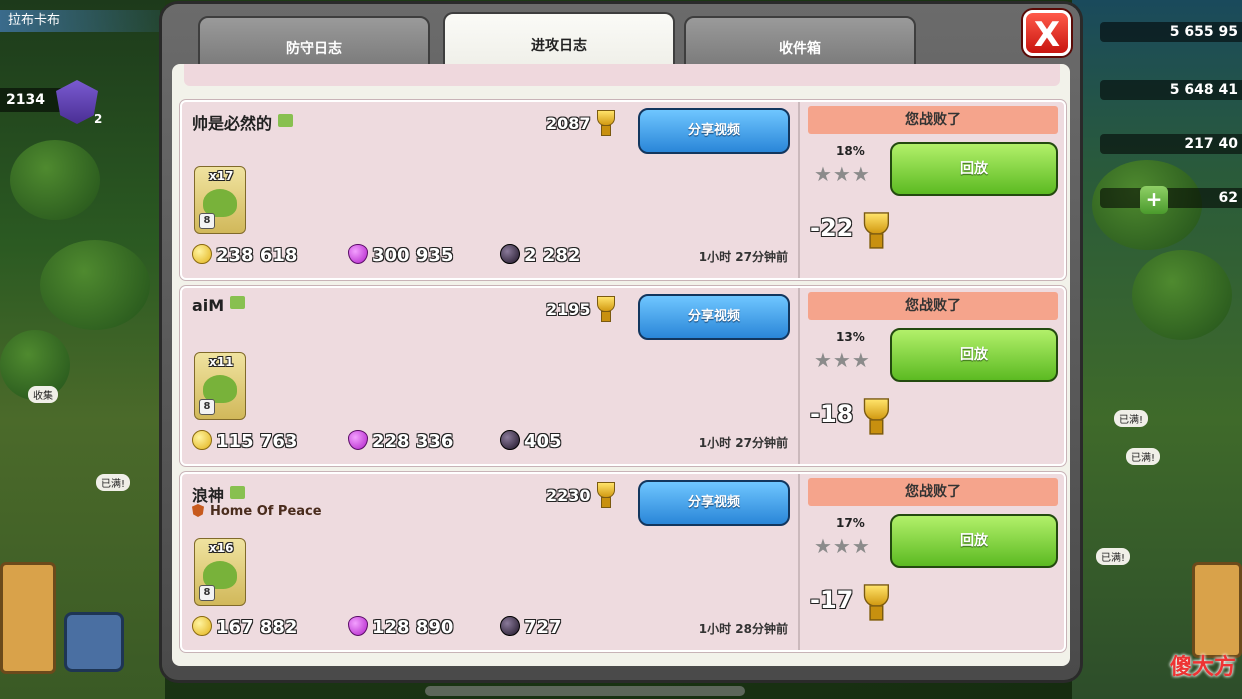 The image size is (1242, 699). Describe the element at coordinates (244, 255) in the screenshot. I see `gold-loot: 238 618` at that location.